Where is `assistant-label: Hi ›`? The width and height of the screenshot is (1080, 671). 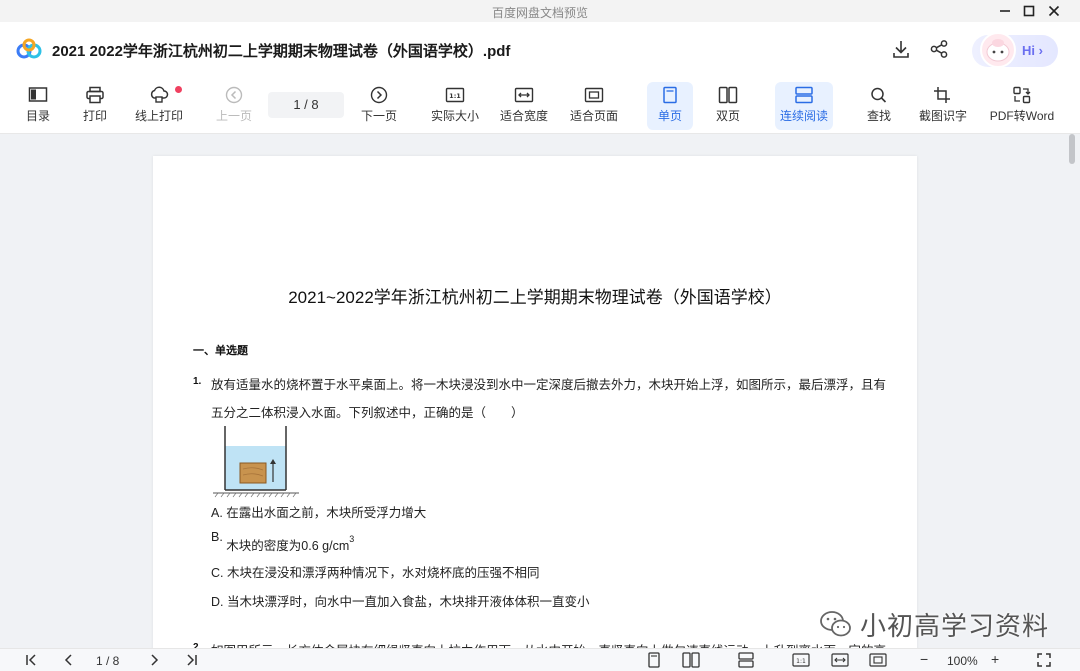 assistant-label: Hi › is located at coordinates (1032, 50).